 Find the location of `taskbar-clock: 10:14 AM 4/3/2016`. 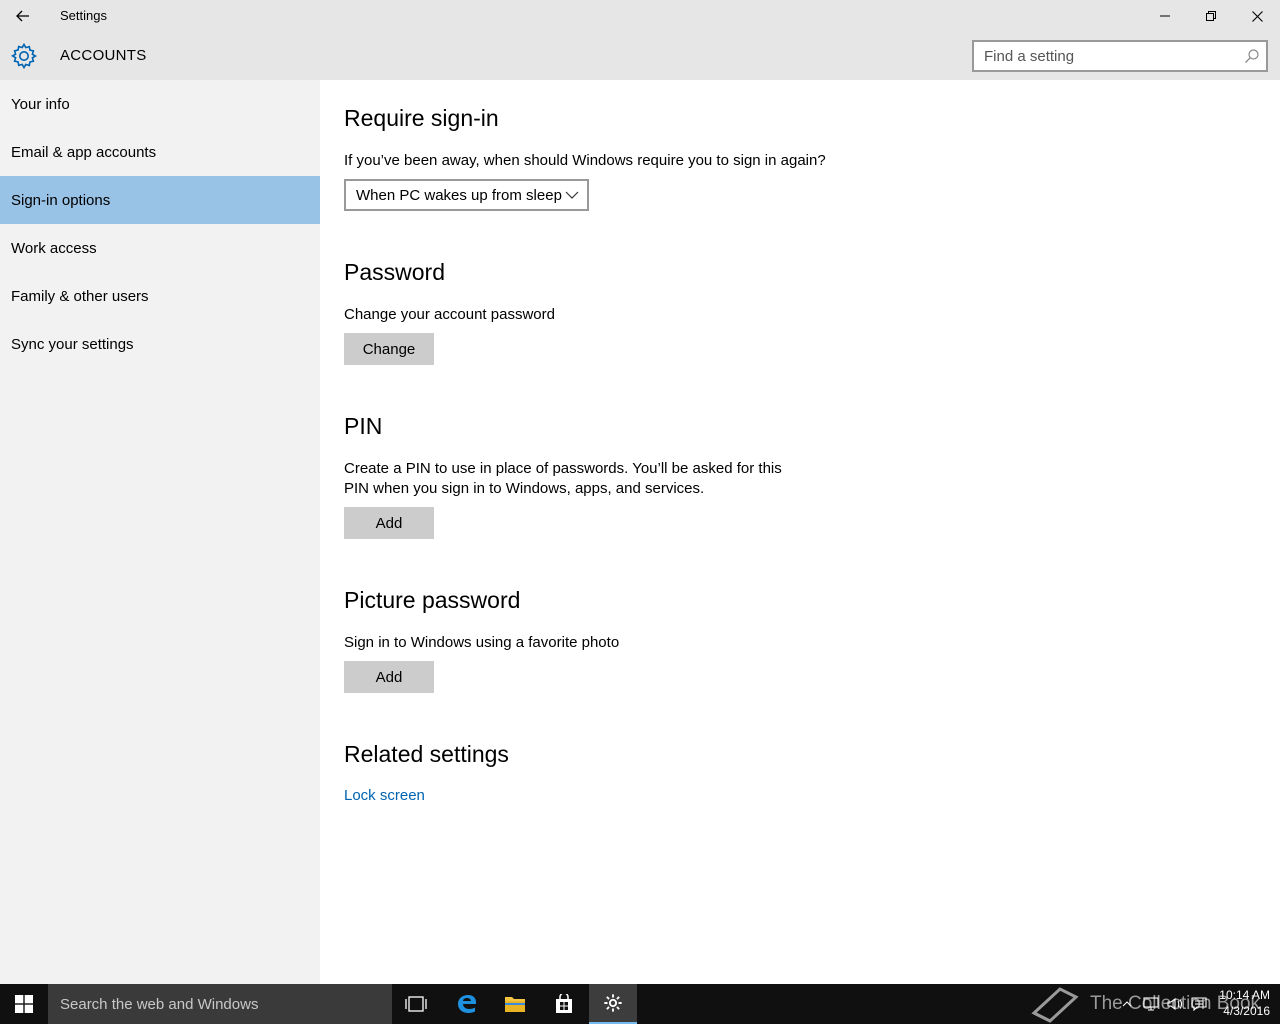

taskbar-clock: 10:14 AM 4/3/2016 is located at coordinates (1241, 1003).